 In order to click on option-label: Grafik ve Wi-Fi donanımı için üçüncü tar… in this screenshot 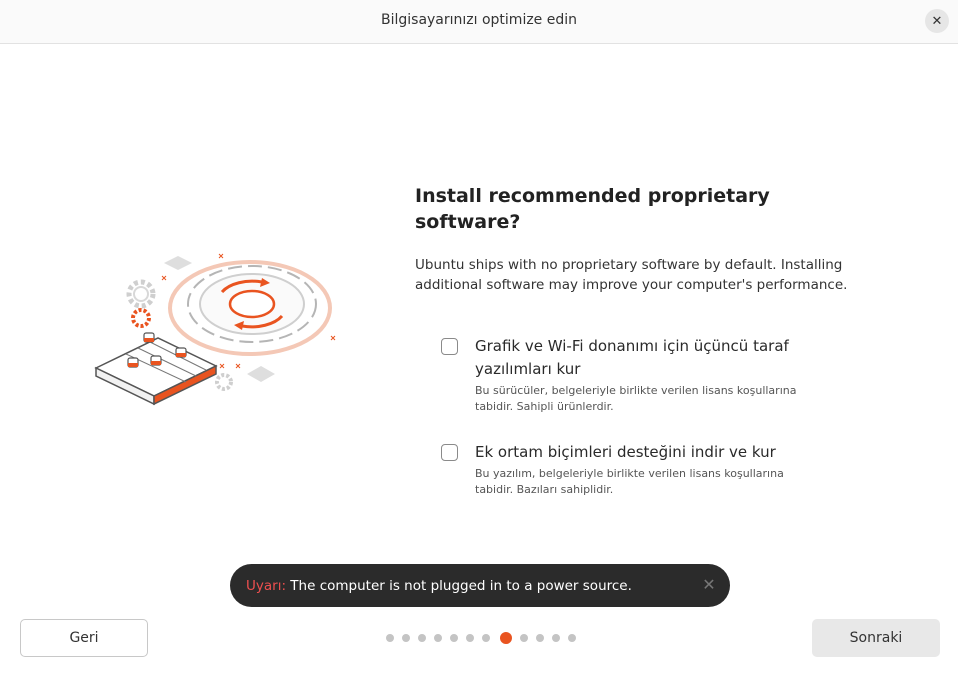, I will do `click(632, 357)`.